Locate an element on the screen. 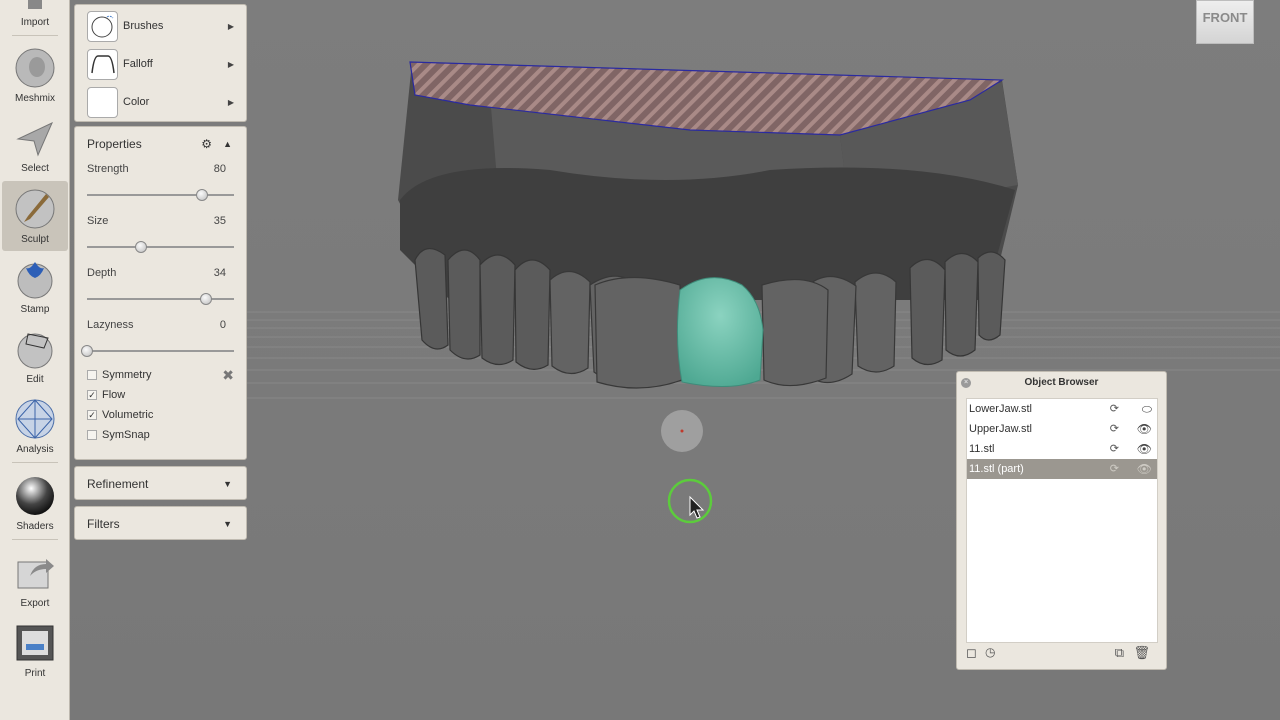 This screenshot has width=1280, height=720. falloff-swatch is located at coordinates (102, 64).